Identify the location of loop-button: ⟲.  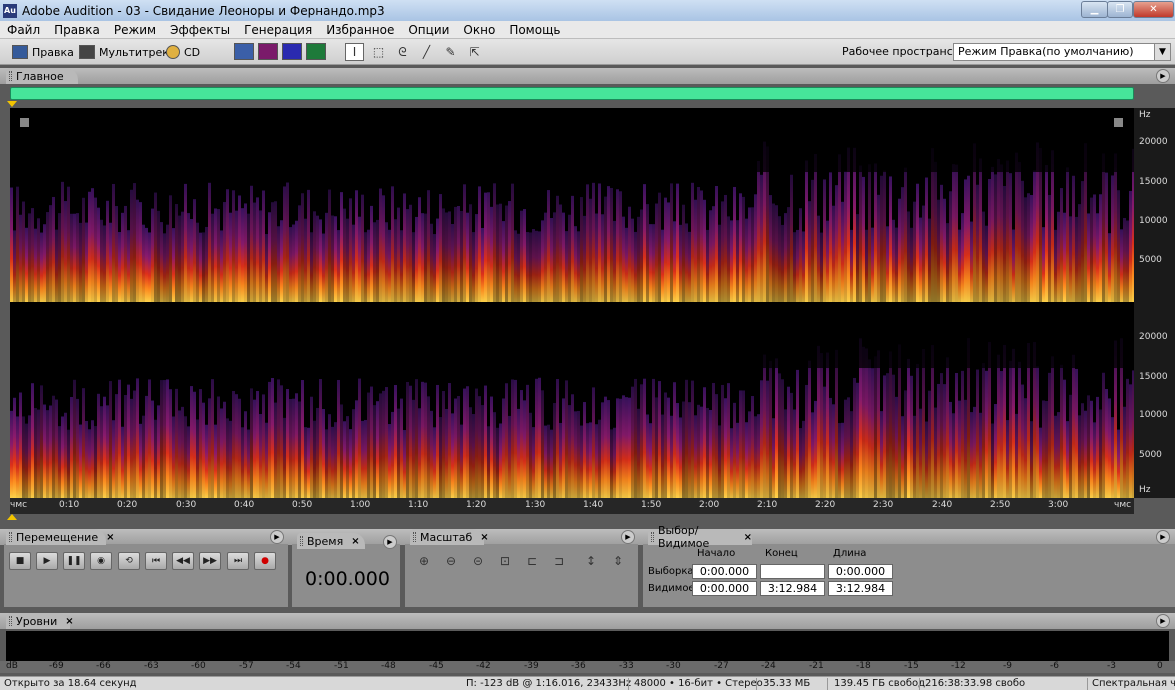
(129, 561).